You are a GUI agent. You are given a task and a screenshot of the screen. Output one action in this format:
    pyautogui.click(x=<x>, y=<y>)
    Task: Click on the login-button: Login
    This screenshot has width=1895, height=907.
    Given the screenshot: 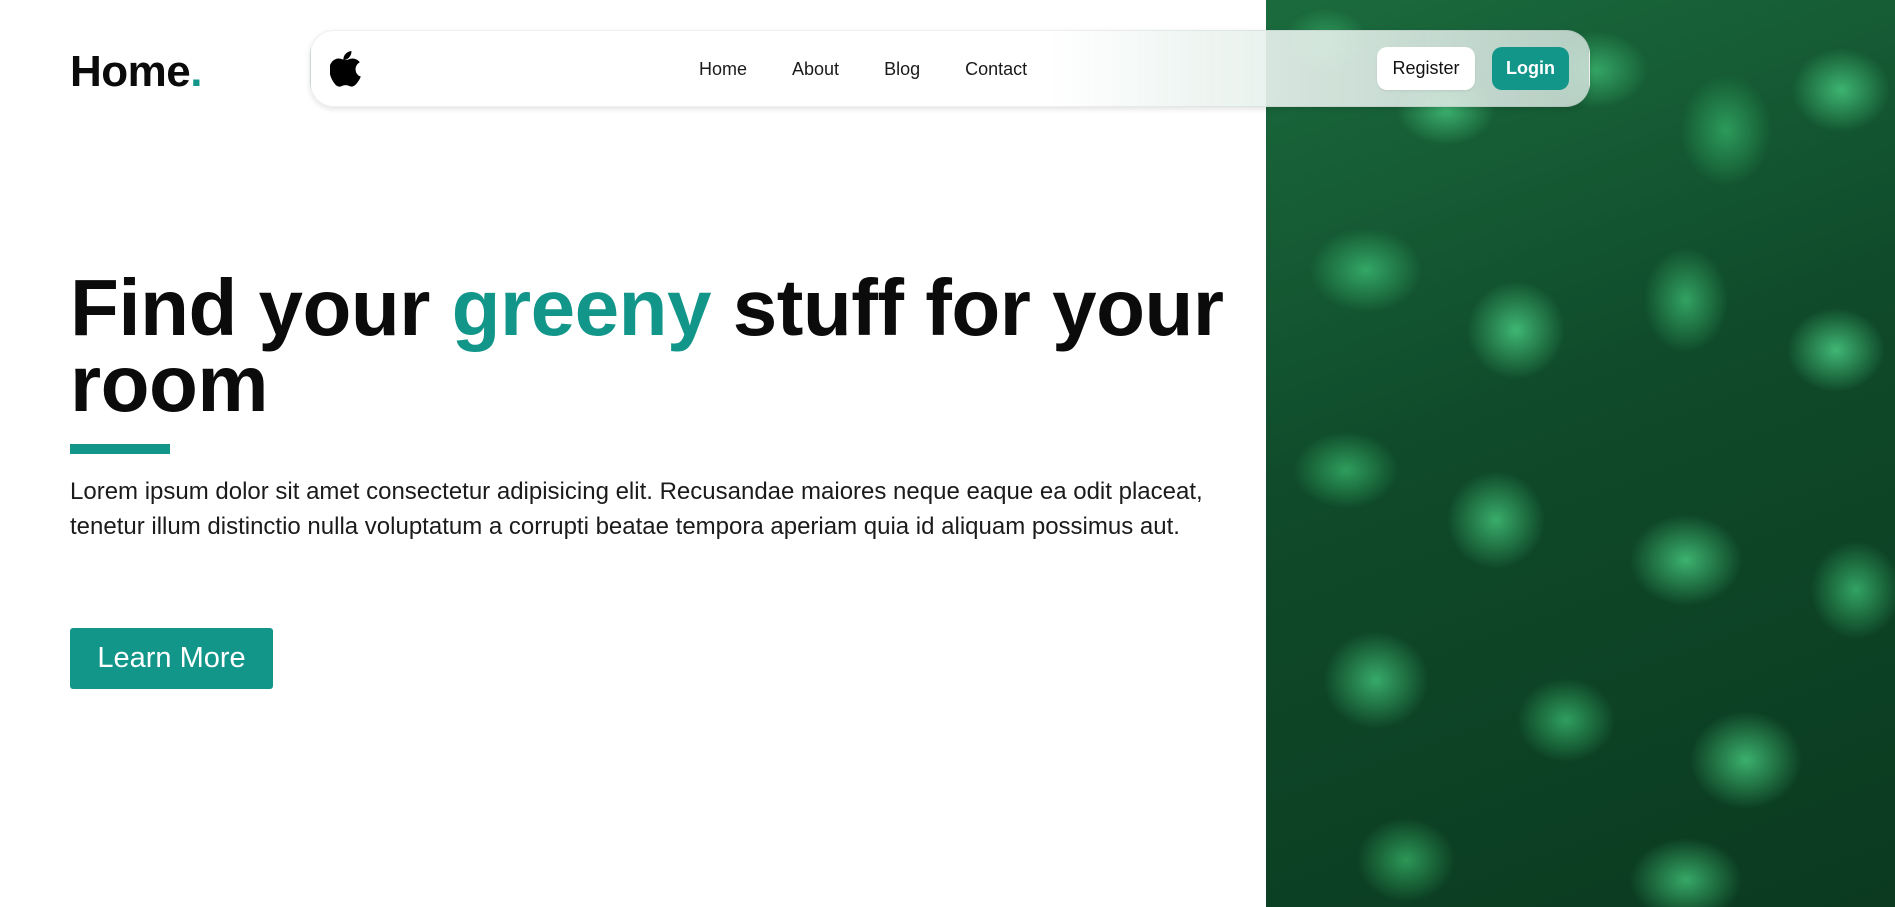 What is the action you would take?
    pyautogui.click(x=1530, y=68)
    